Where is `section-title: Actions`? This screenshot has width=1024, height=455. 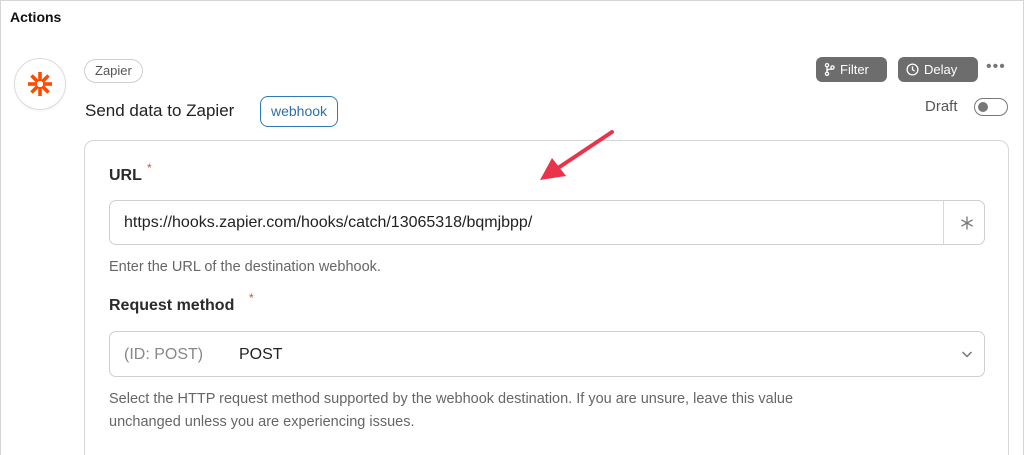
section-title: Actions is located at coordinates (36, 17).